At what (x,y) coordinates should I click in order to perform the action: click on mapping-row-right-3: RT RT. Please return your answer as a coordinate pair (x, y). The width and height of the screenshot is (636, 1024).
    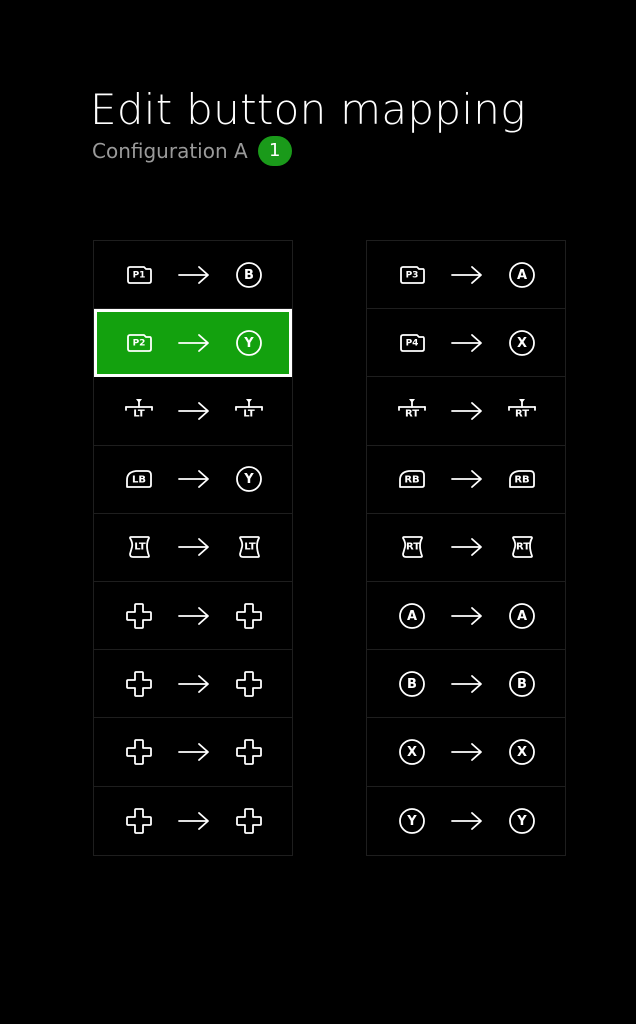
    Looking at the image, I should click on (466, 411).